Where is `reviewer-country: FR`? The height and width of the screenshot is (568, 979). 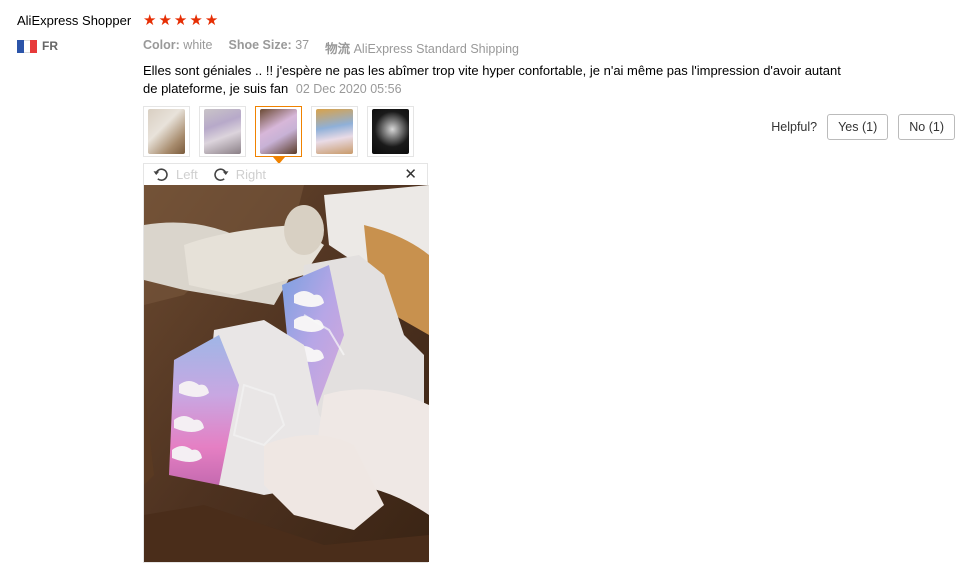
reviewer-country: FR is located at coordinates (37, 46).